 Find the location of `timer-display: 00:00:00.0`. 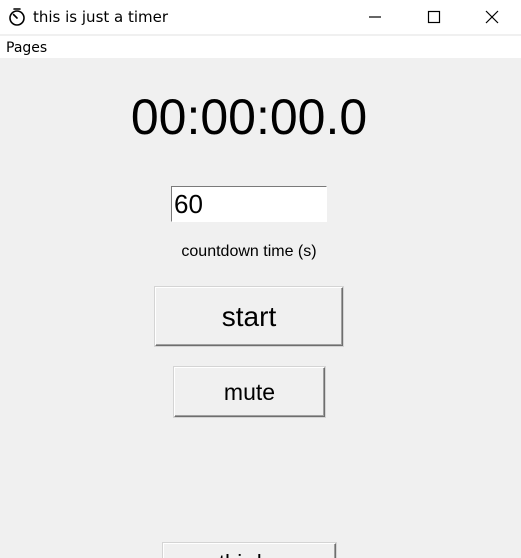

timer-display: 00:00:00.0 is located at coordinates (249, 117).